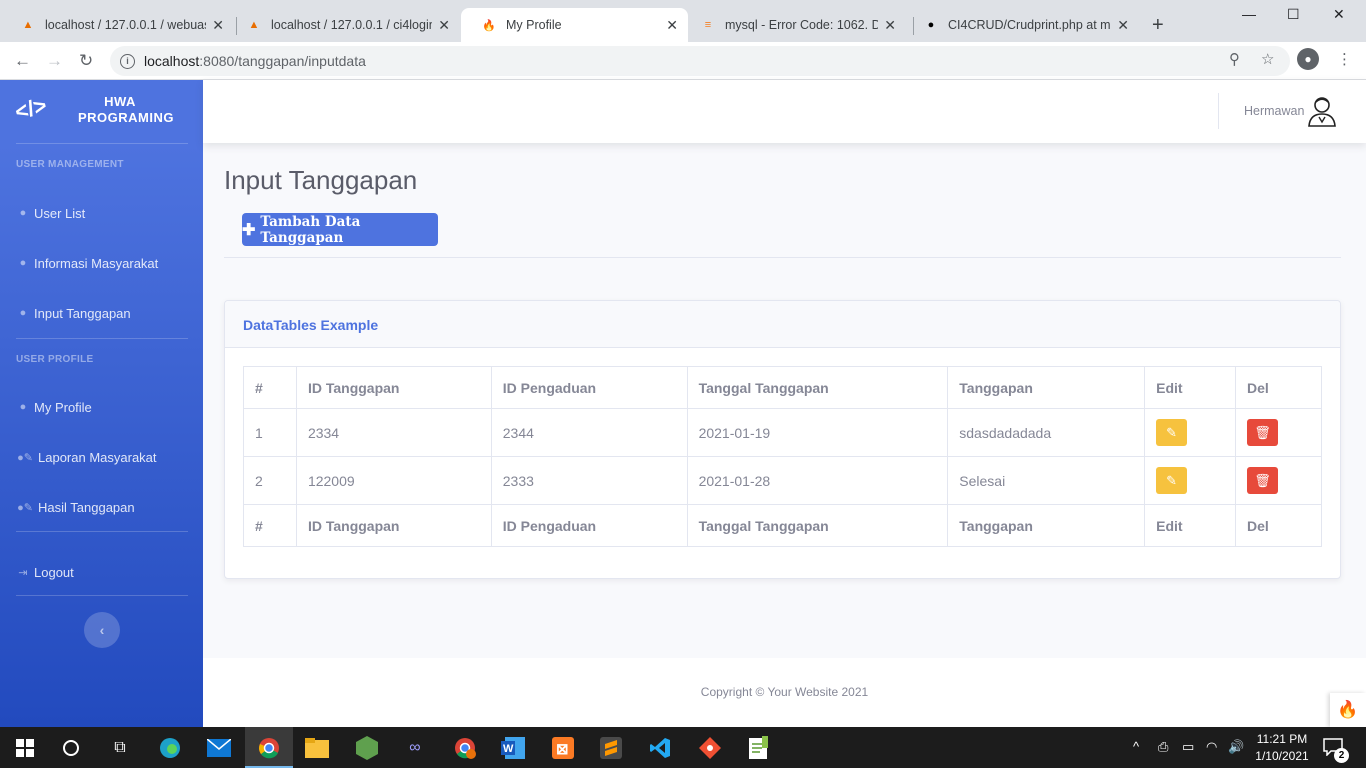 The width and height of the screenshot is (1366, 768). What do you see at coordinates (1267, 59) in the screenshot?
I see `bookmark-star-icon: ☆` at bounding box center [1267, 59].